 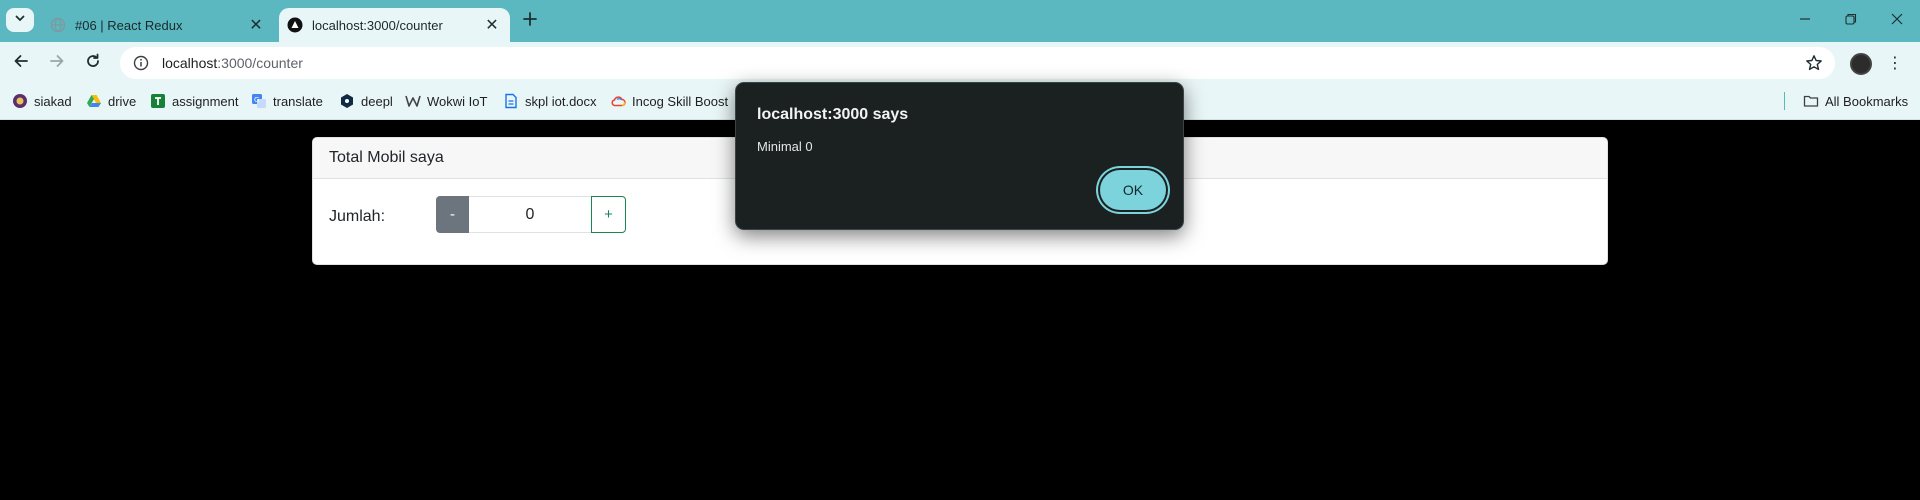 I want to click on deepl-icon, so click(x=347, y=101).